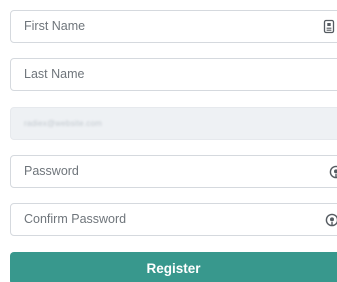  What do you see at coordinates (75, 219) in the screenshot?
I see `confirm-password-placeholder: Confirm Password` at bounding box center [75, 219].